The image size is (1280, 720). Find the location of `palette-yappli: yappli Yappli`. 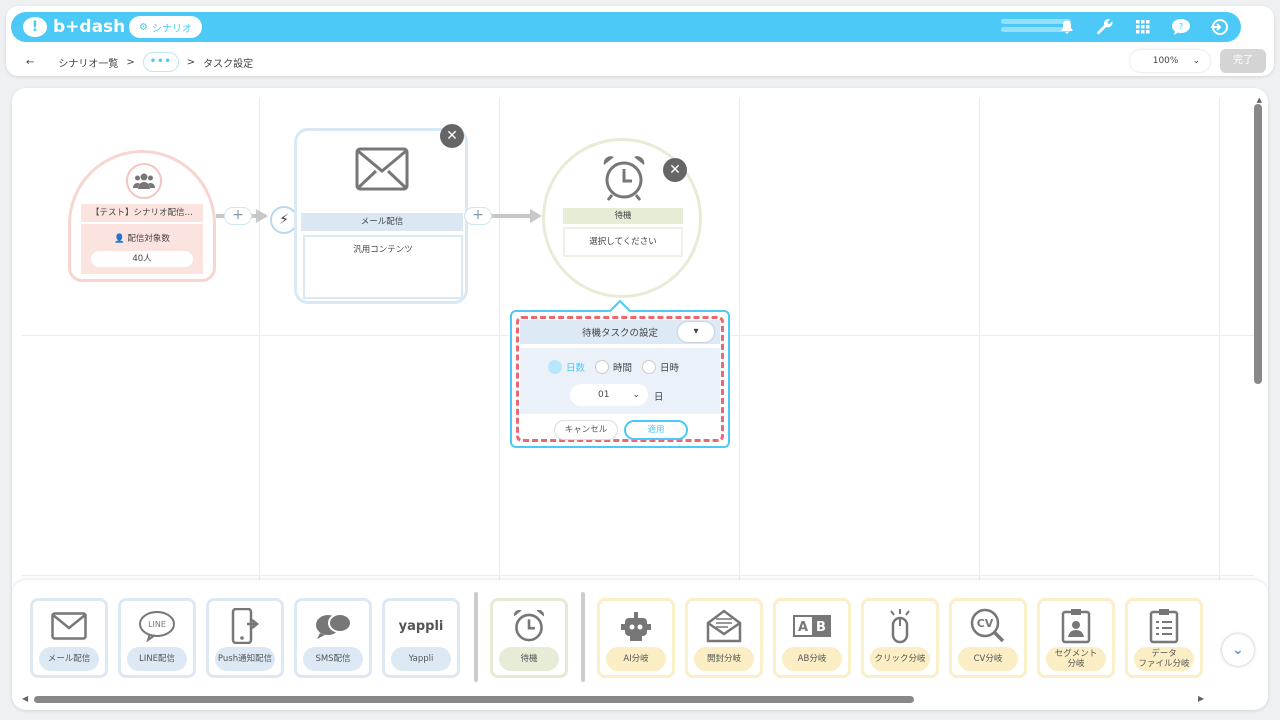

palette-yappli: yappli Yappli is located at coordinates (421, 638).